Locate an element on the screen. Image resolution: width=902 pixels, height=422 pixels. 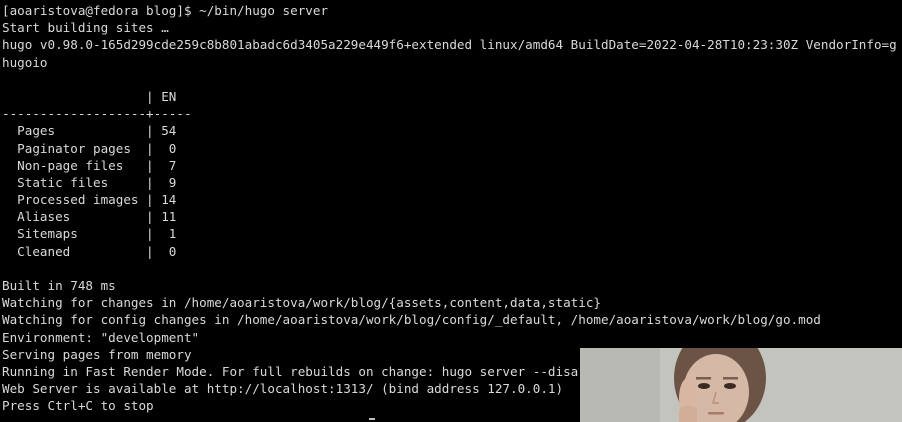
build-time-line: Built in 748 ms is located at coordinates (59, 285).